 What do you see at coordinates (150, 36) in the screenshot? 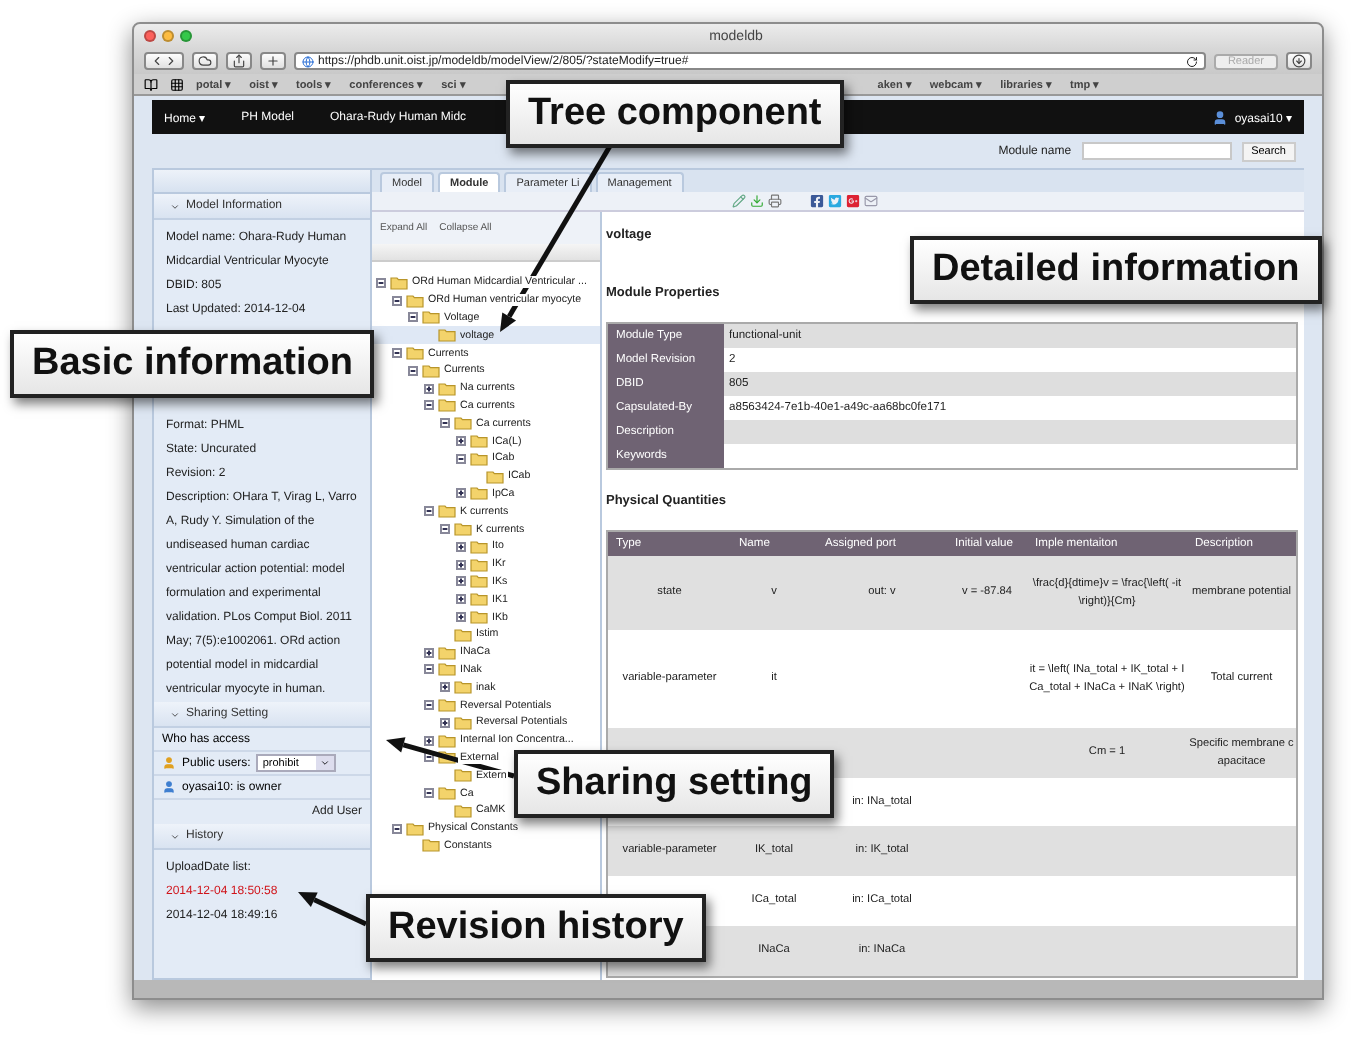
I see `close-button` at bounding box center [150, 36].